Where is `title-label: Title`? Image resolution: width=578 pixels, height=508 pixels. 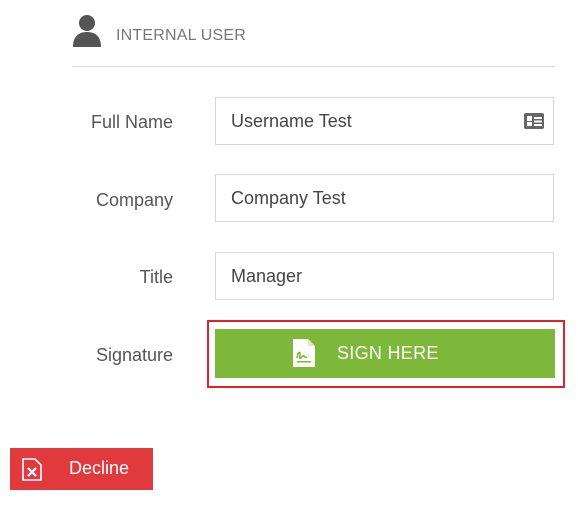
title-label: Title is located at coordinates (156, 277).